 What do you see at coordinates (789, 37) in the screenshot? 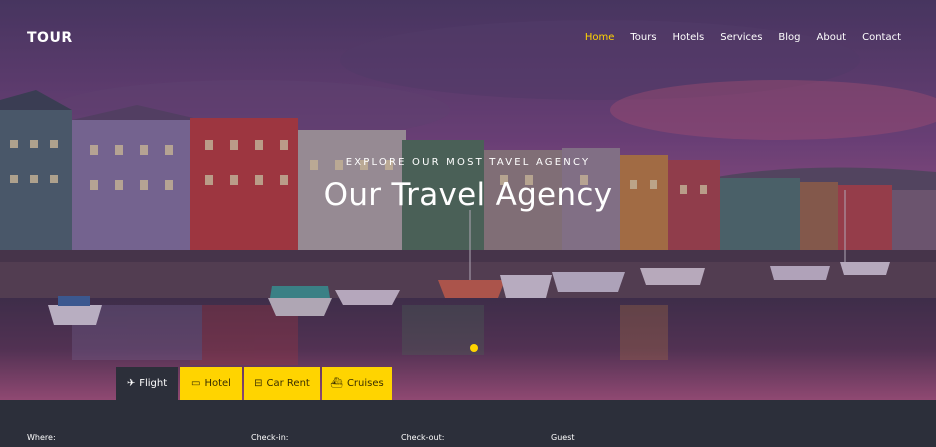
I see `nav-item-blog: Blog` at bounding box center [789, 37].